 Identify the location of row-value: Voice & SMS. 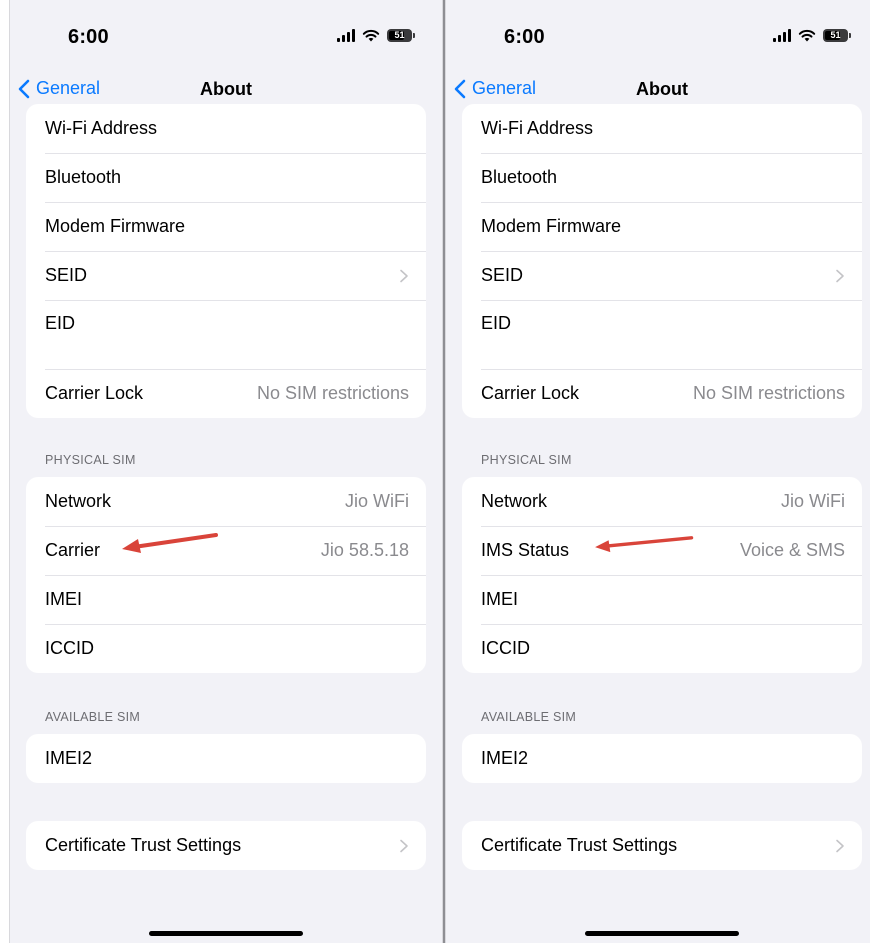
(792, 550).